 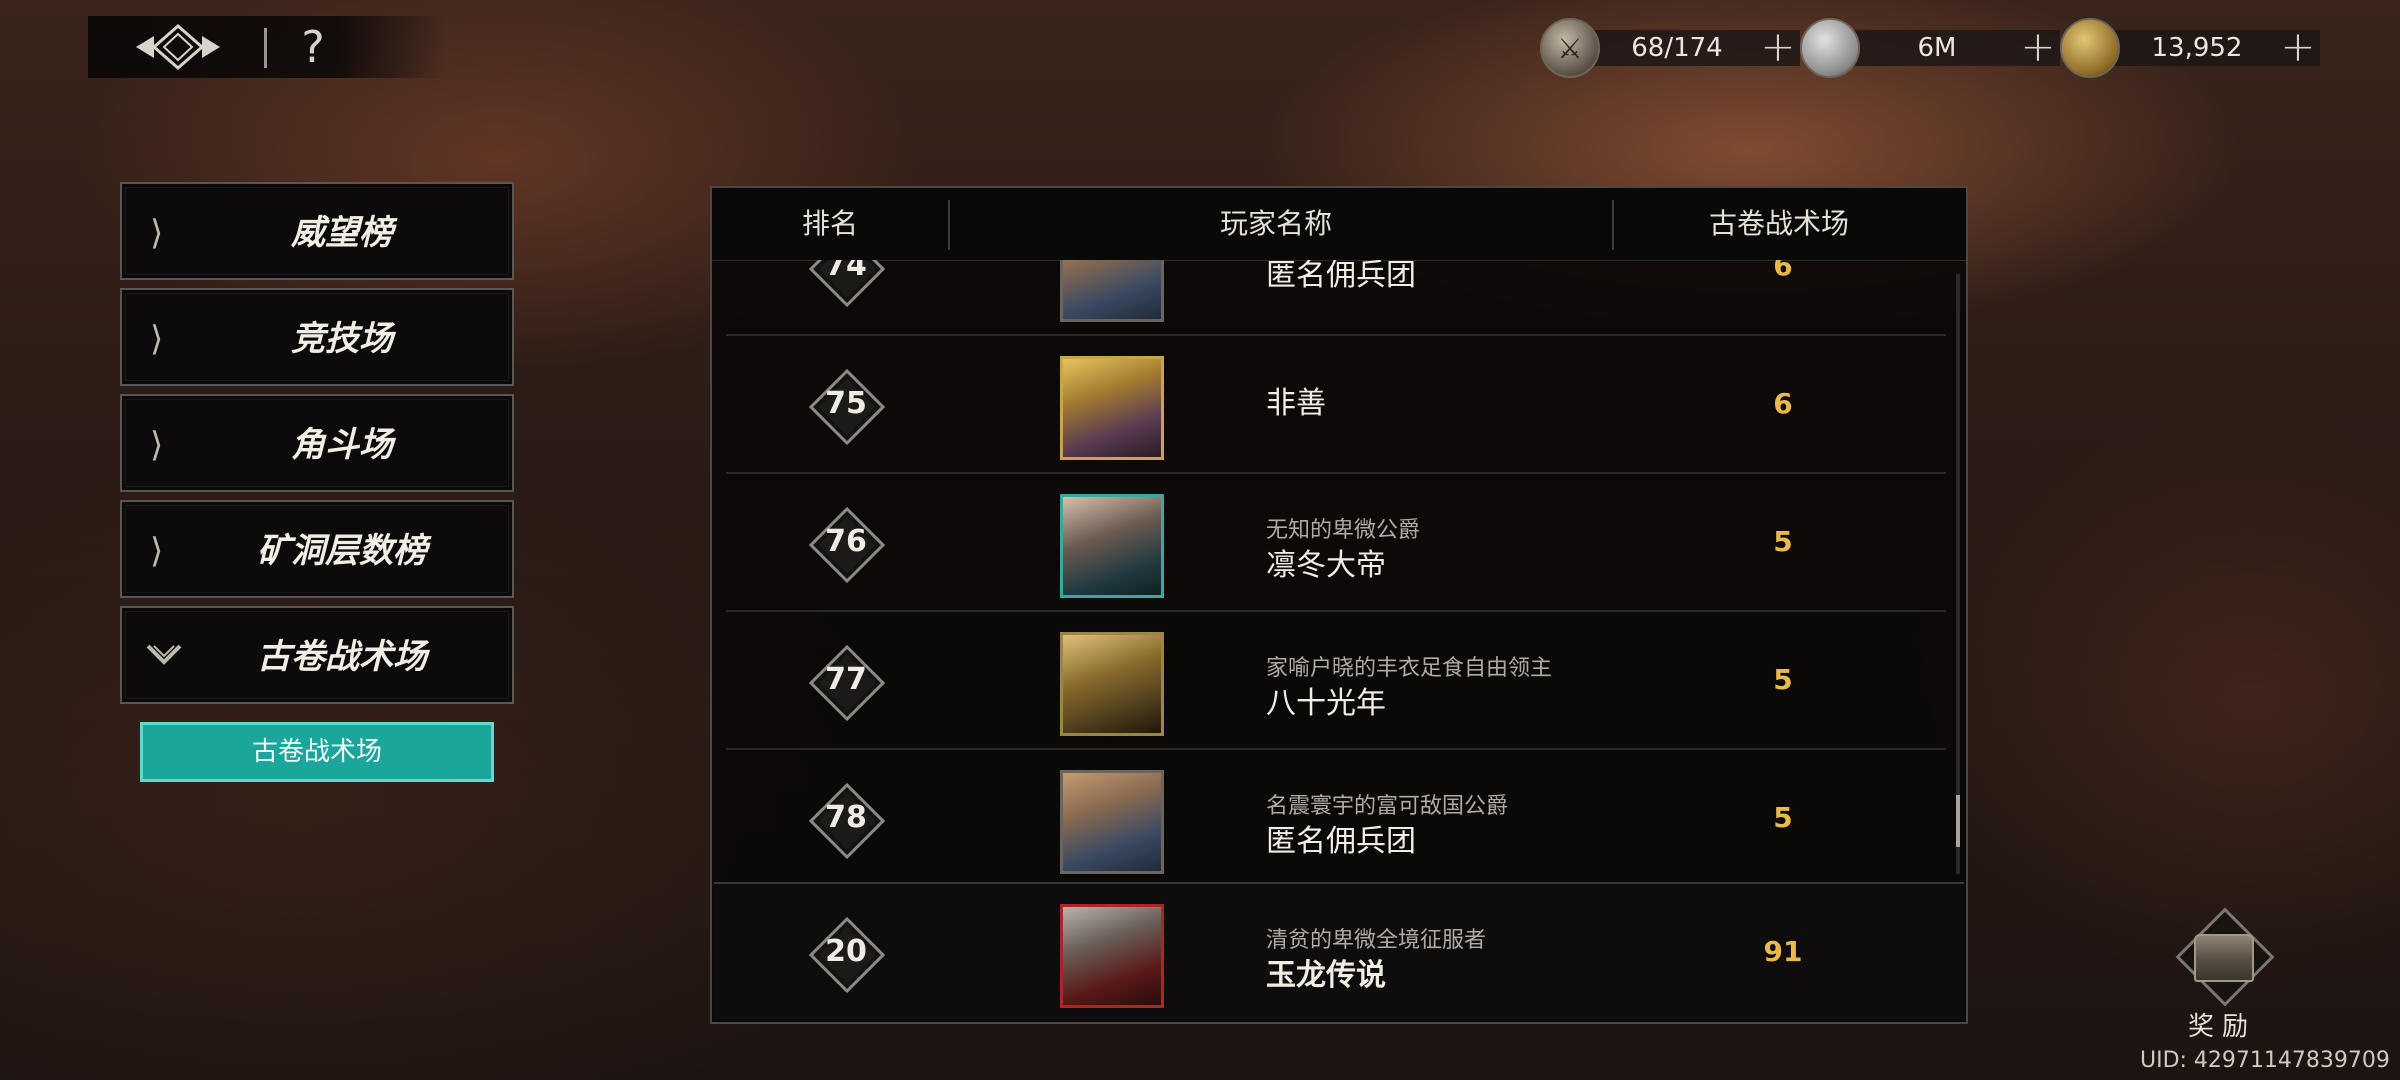 I want to click on reward-label: 奖励, so click(x=2221, y=1027).